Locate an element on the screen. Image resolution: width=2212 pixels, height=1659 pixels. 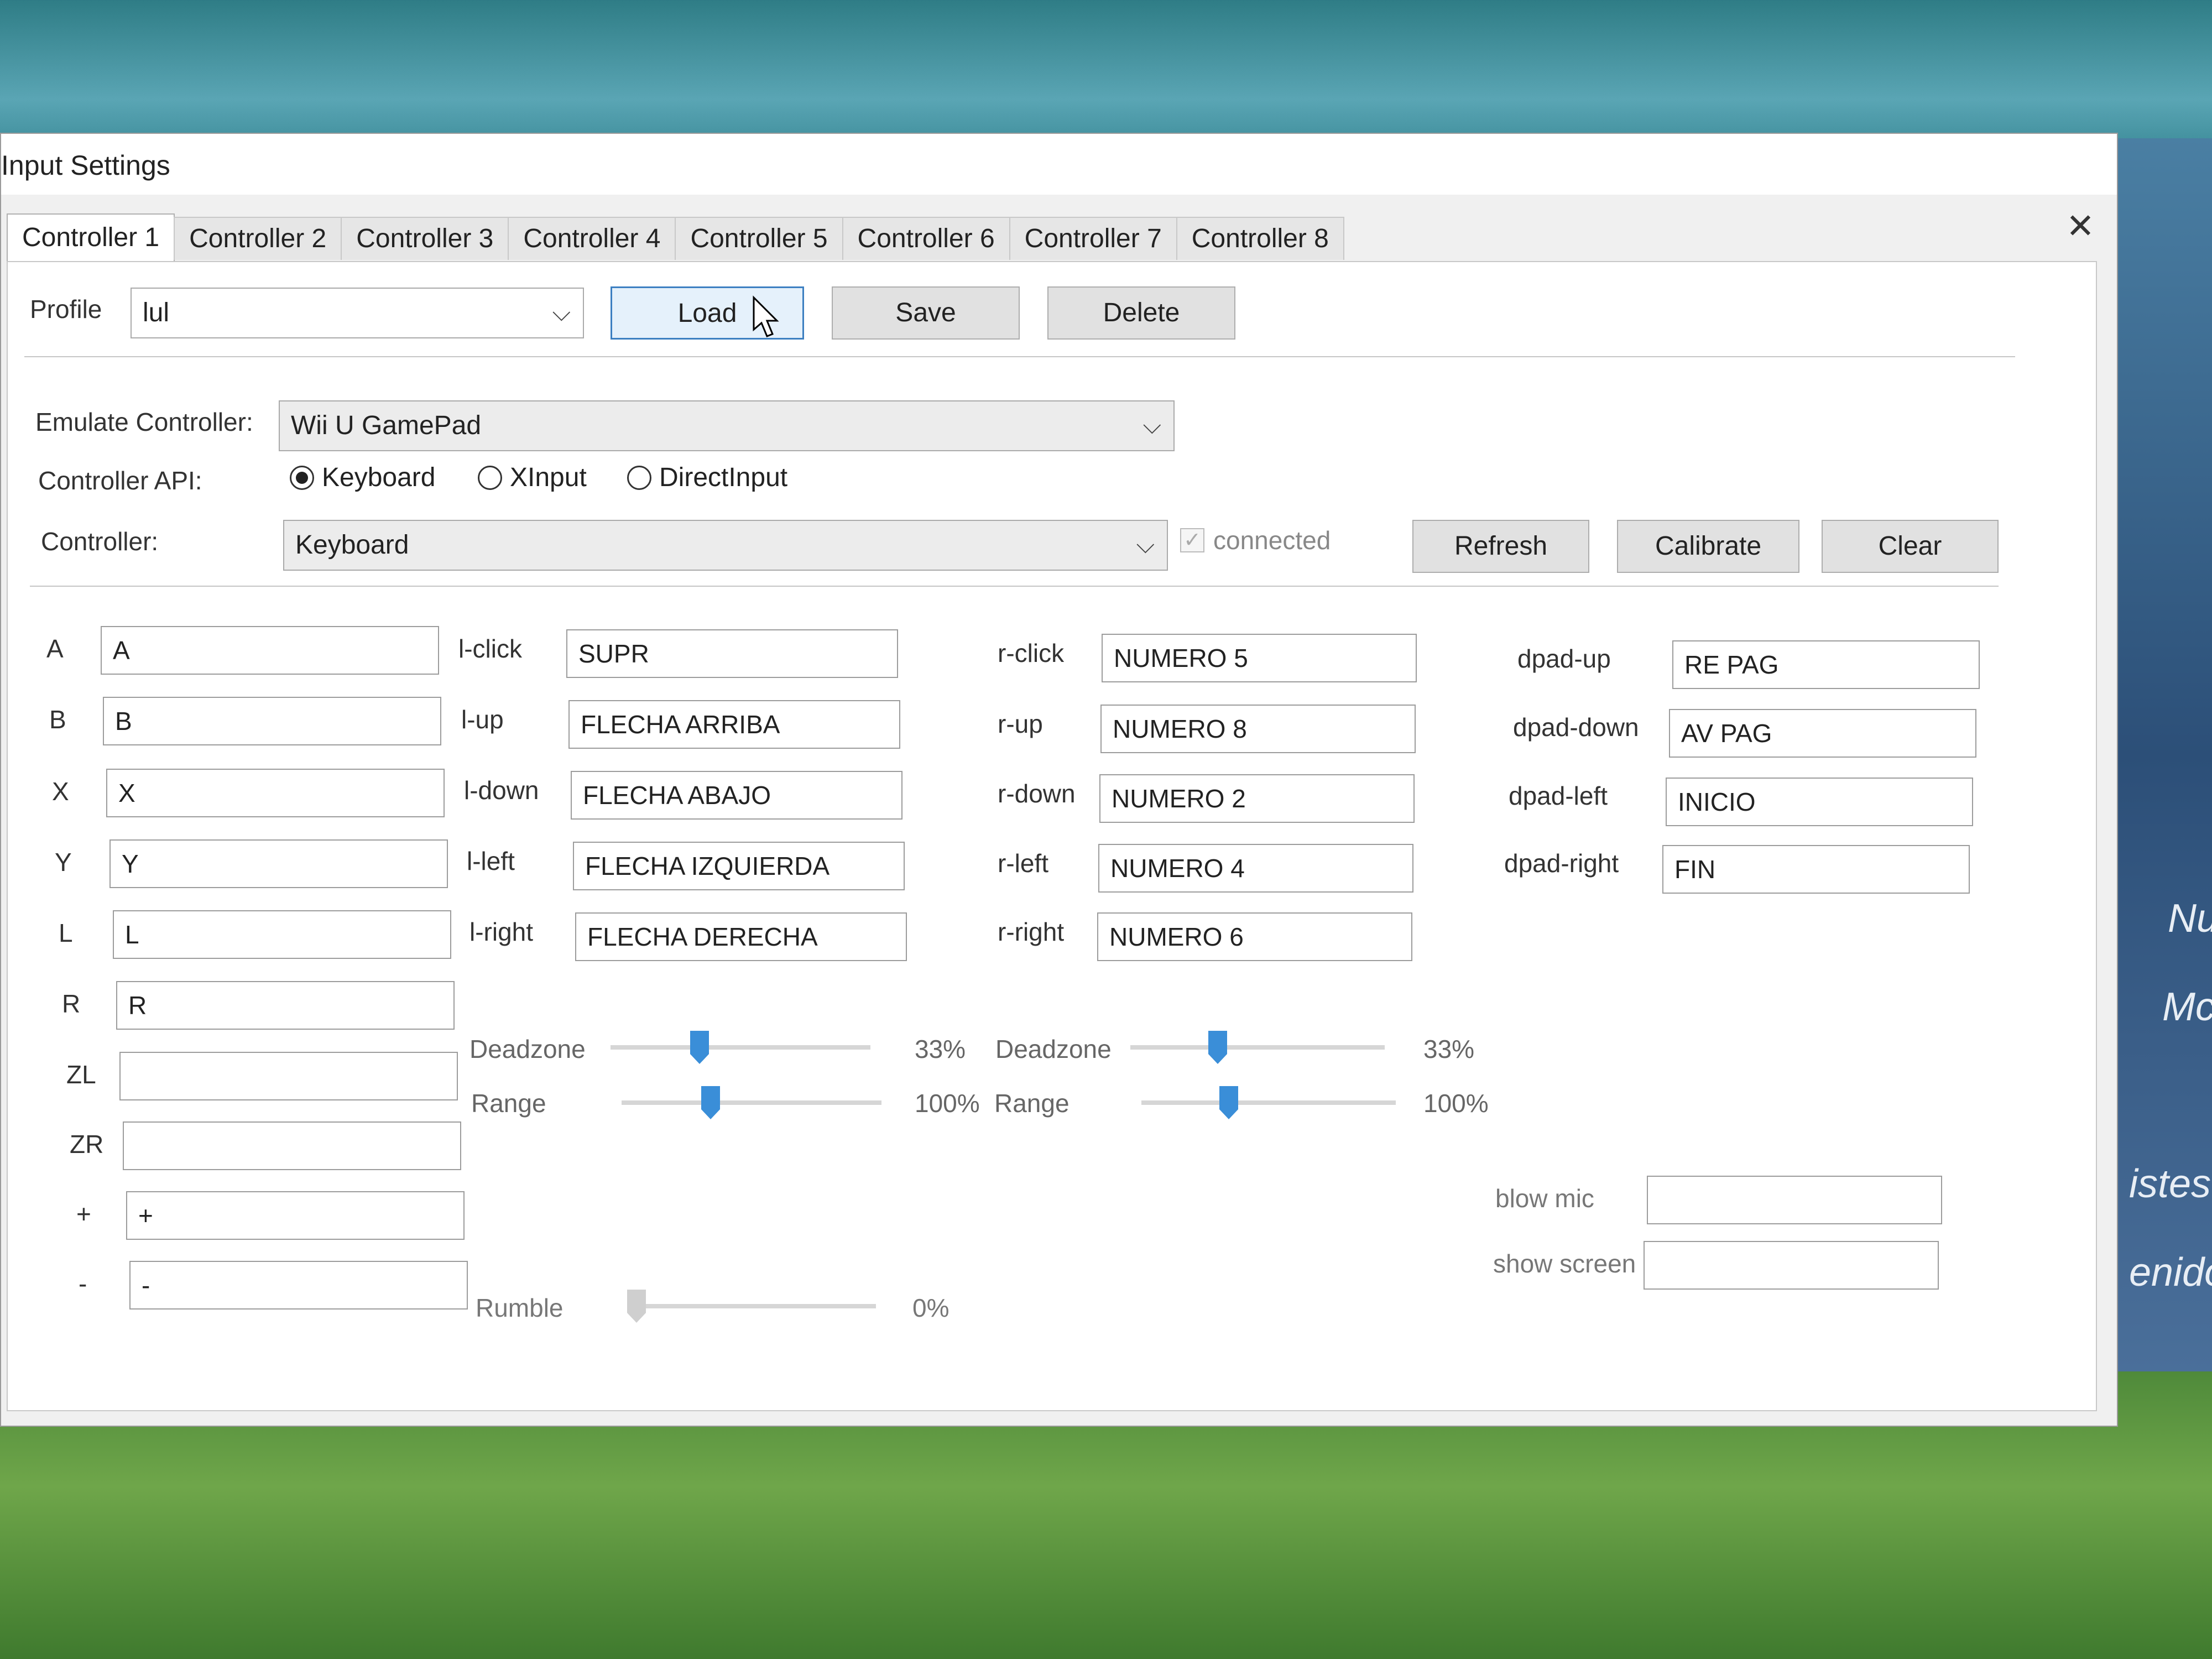
delete-button: Delete is located at coordinates (1141, 313).